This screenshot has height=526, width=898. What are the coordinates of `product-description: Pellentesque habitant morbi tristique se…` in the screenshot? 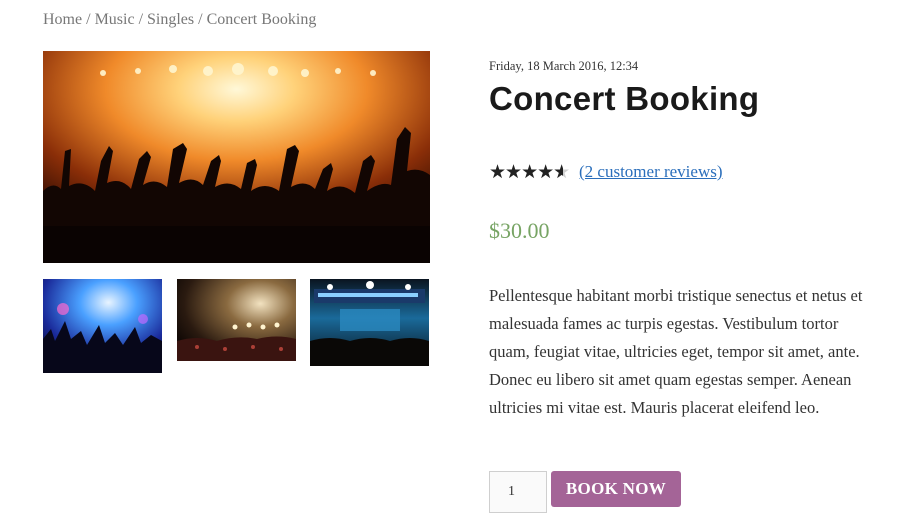 It's located at (676, 351).